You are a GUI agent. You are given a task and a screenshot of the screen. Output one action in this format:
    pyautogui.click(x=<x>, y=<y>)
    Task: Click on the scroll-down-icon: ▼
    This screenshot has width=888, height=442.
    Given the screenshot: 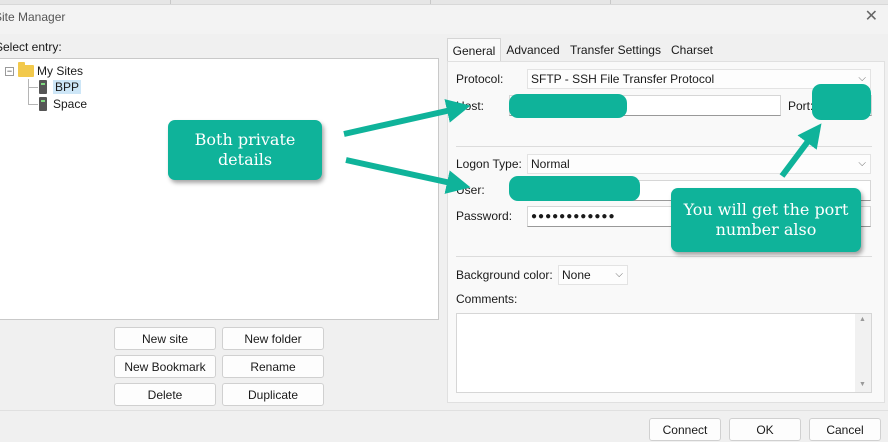 What is the action you would take?
    pyautogui.click(x=862, y=384)
    